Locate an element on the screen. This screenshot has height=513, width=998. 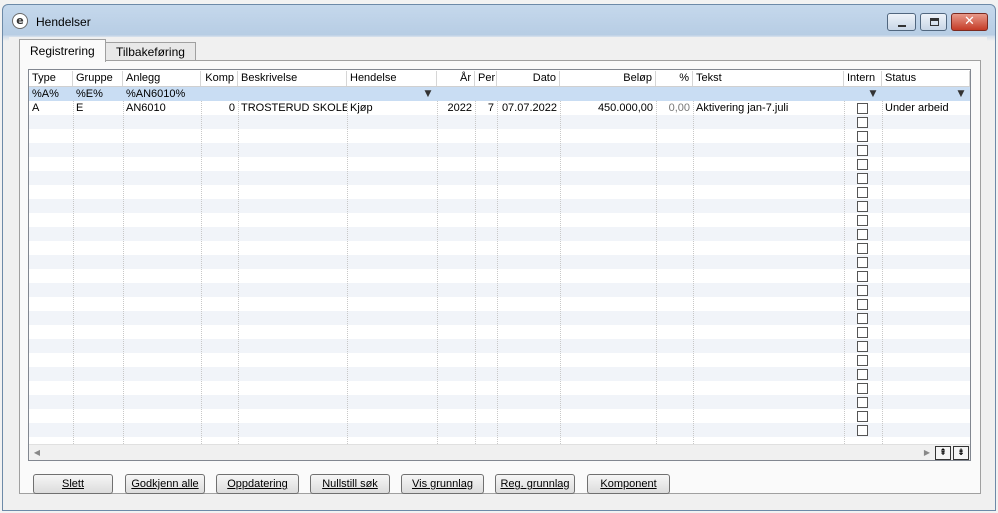
column-header-gruppe: Gruppe is located at coordinates (98, 78).